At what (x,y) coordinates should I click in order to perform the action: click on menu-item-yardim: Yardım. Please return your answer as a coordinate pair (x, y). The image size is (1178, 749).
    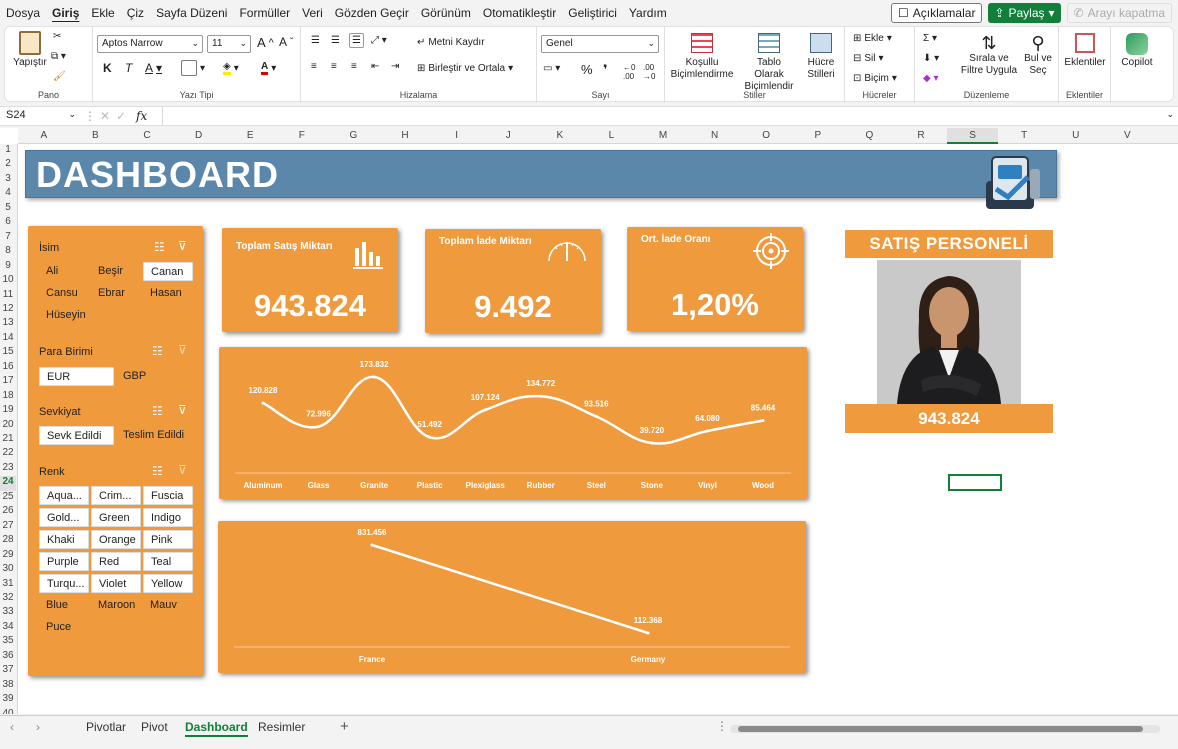
    Looking at the image, I should click on (648, 13).